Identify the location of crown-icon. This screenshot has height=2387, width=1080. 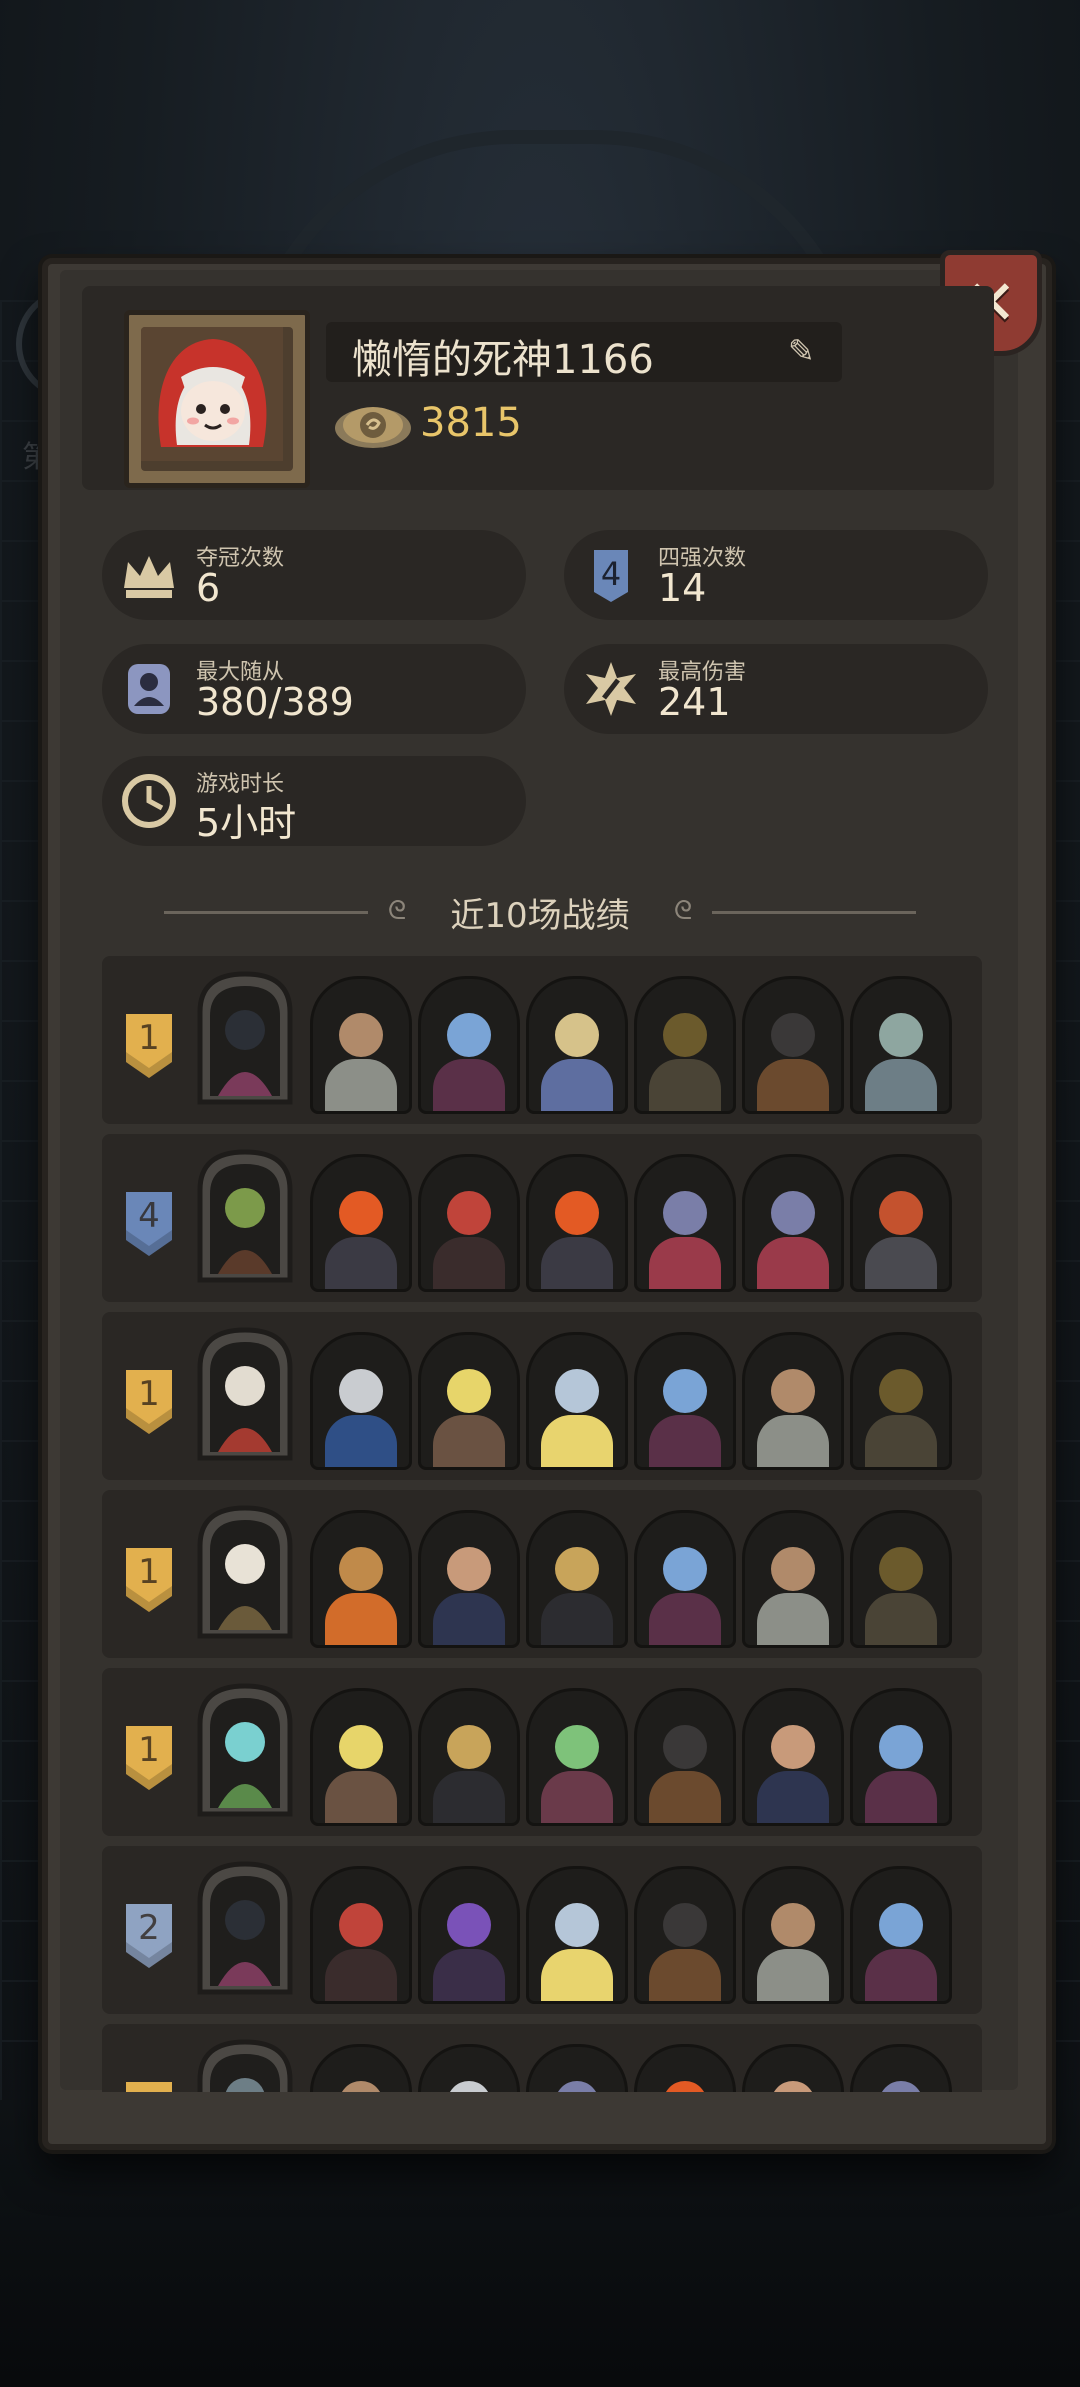
(149, 575).